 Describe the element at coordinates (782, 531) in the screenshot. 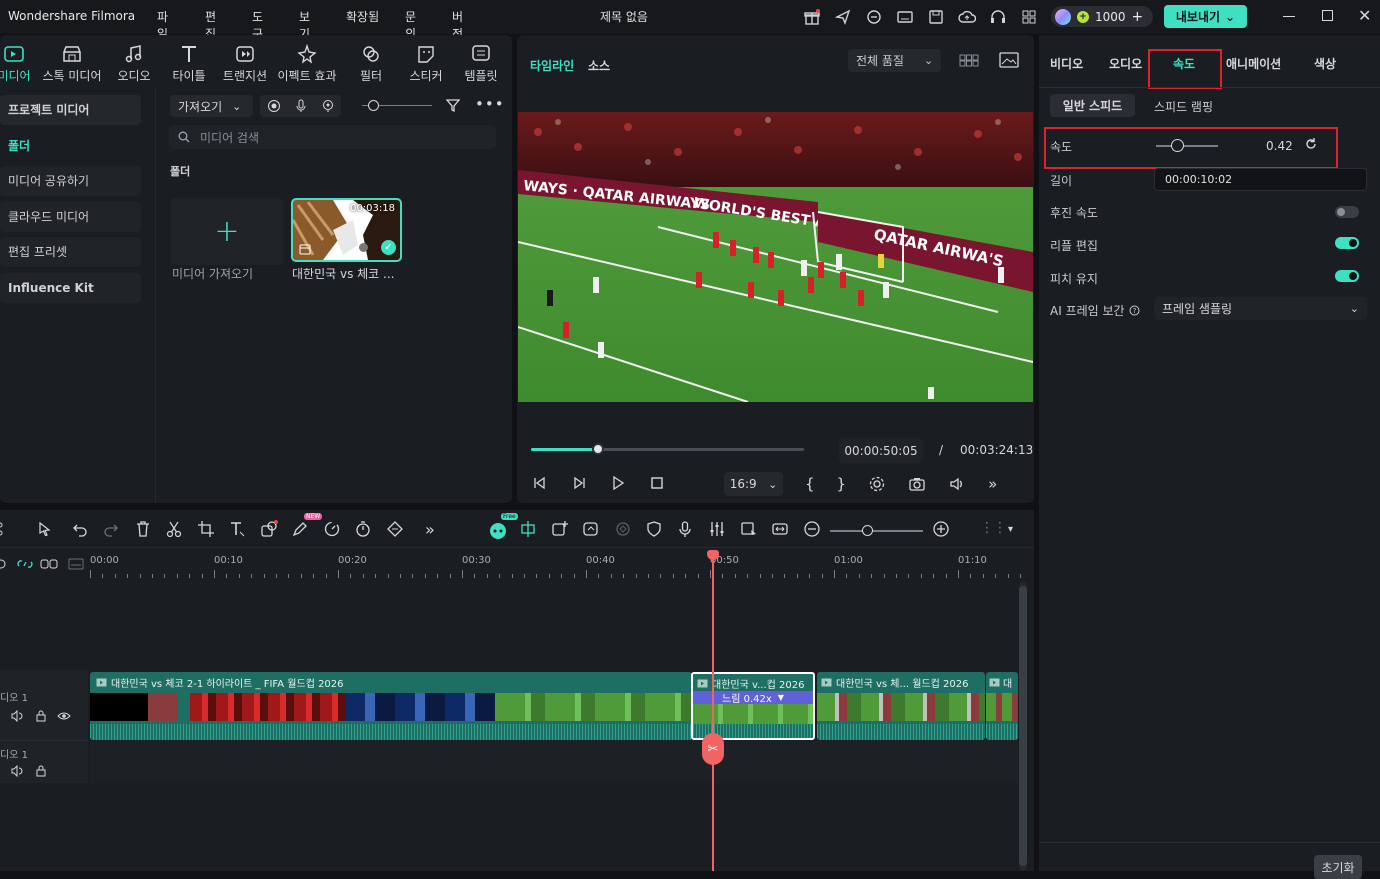

I see `fit-timeline-icon` at that location.